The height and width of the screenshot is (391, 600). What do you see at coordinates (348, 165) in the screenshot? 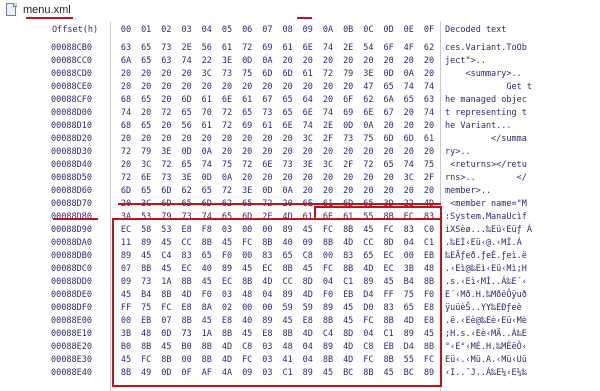
I see `hex-byte: 2F` at bounding box center [348, 165].